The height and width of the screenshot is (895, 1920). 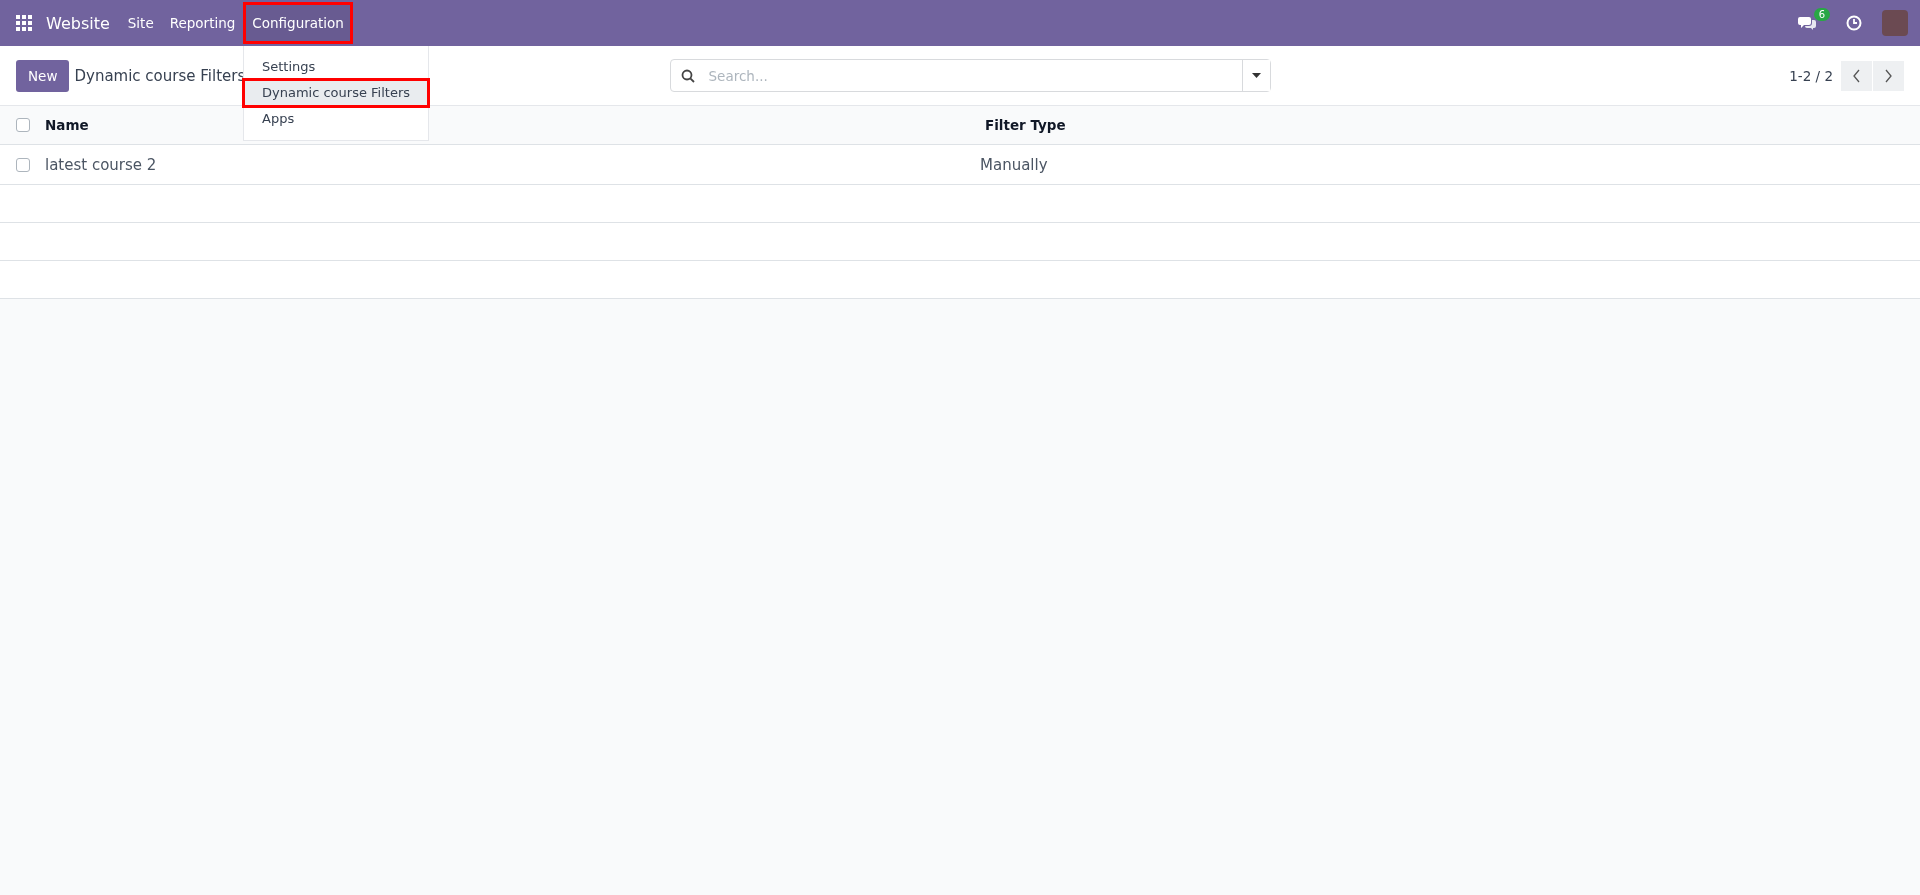 I want to click on table-cell: Manually, so click(x=1014, y=164).